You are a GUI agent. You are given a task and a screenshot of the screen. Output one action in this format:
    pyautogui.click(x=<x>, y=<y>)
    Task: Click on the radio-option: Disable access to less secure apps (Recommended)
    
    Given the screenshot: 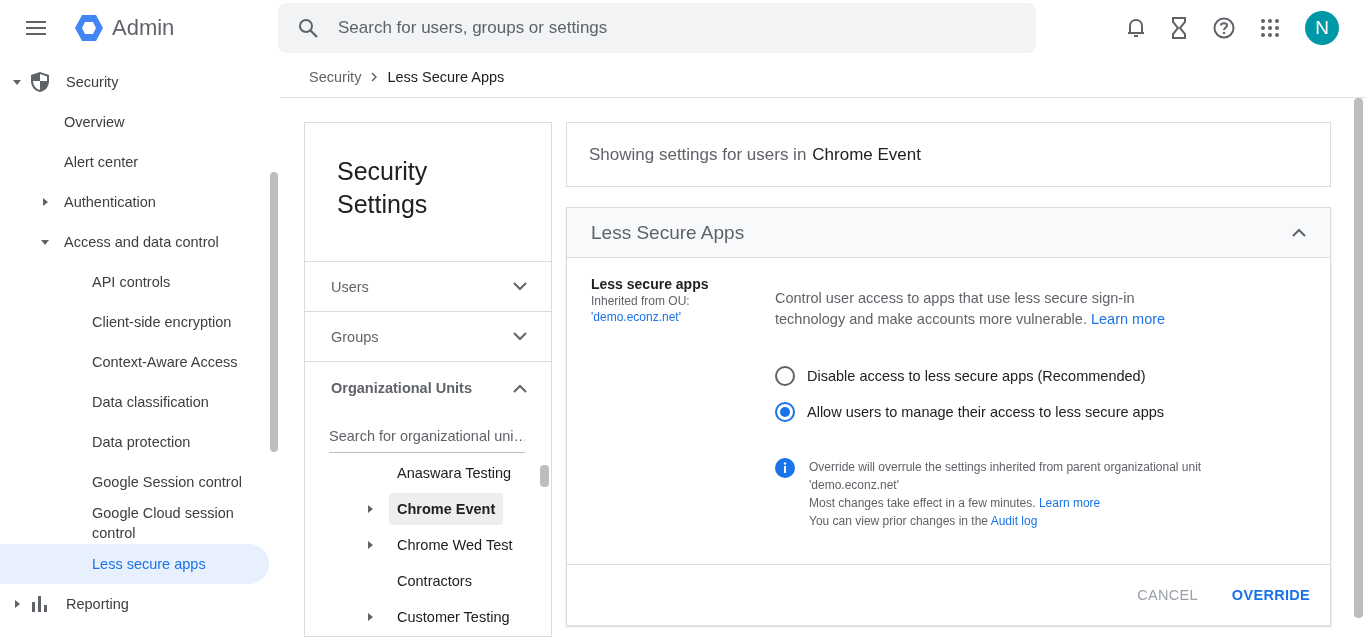 What is the action you would take?
    pyautogui.click(x=1040, y=376)
    